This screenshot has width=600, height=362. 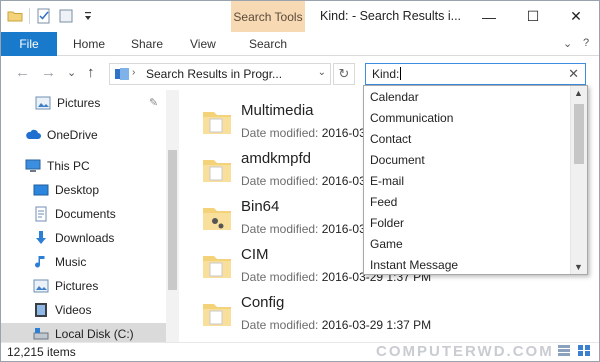 What do you see at coordinates (564, 350) in the screenshot?
I see `details-view-icon` at bounding box center [564, 350].